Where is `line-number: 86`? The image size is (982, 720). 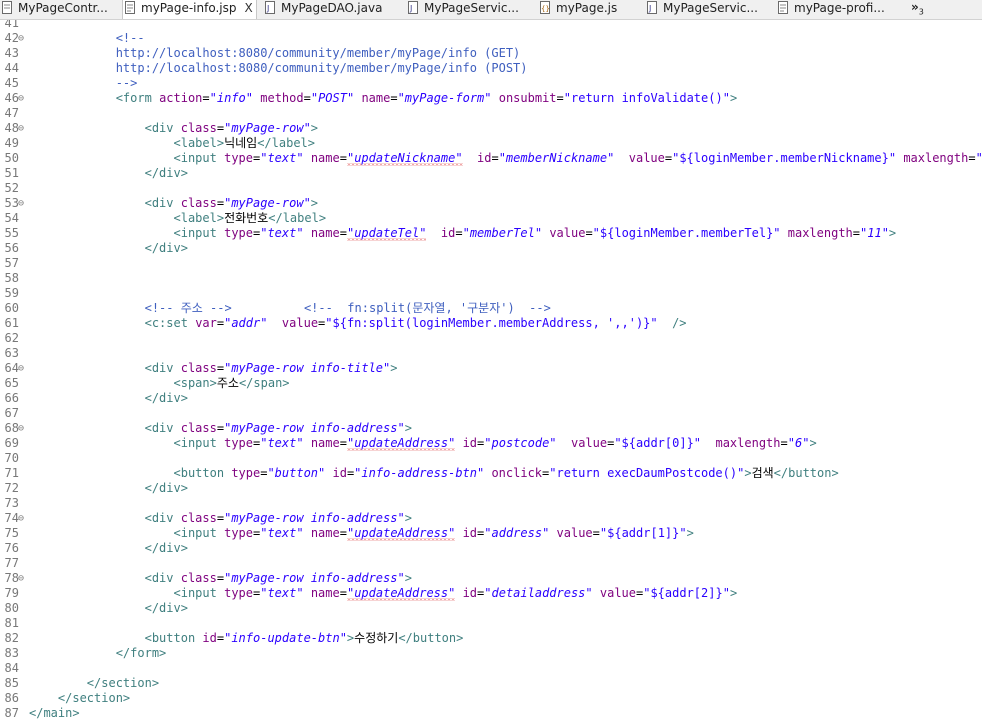
line-number: 86 is located at coordinates (11, 698).